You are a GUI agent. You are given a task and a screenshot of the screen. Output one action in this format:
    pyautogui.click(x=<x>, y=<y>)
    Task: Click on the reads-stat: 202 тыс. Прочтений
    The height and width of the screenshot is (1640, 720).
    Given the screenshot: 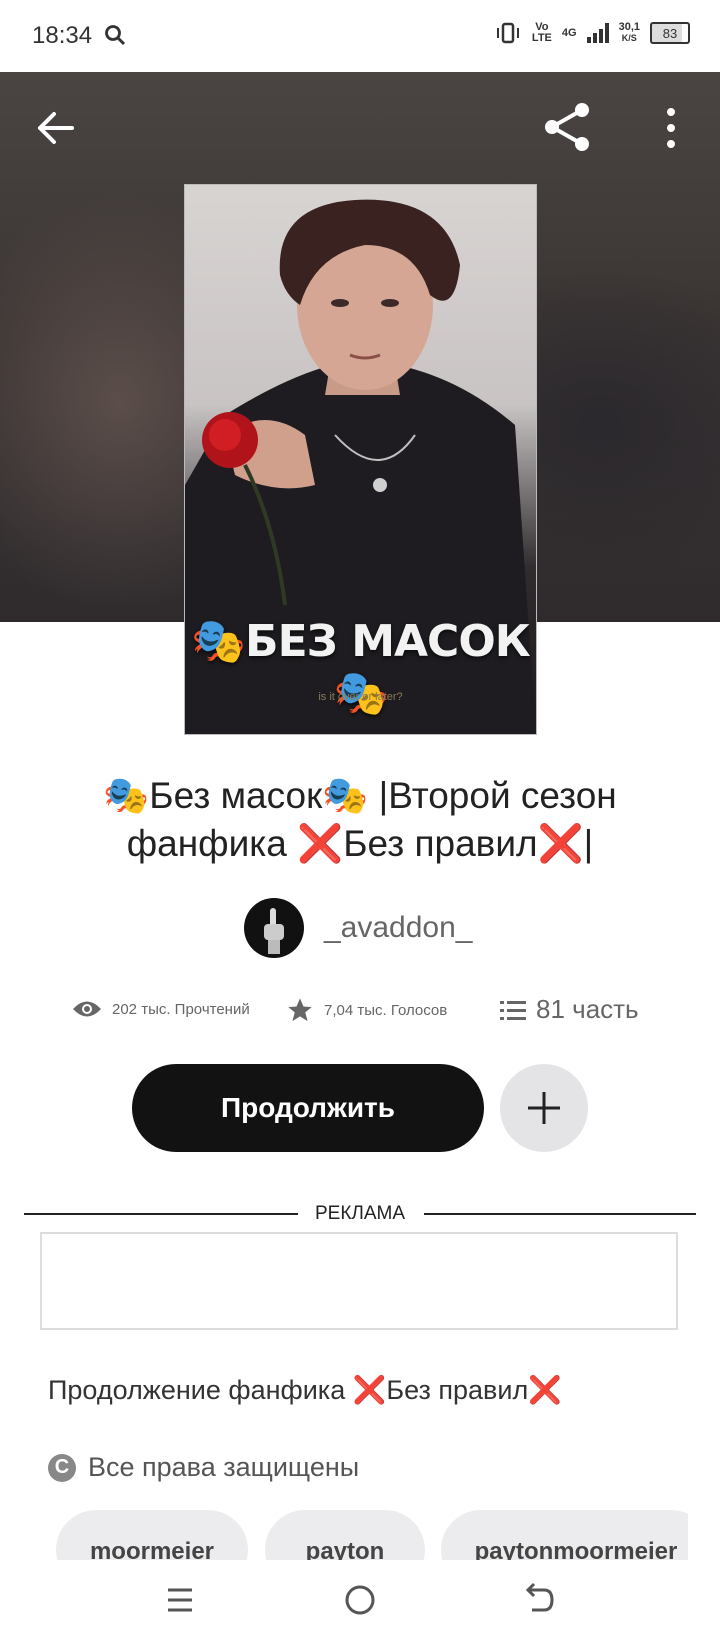 What is the action you would take?
    pyautogui.click(x=161, y=1009)
    